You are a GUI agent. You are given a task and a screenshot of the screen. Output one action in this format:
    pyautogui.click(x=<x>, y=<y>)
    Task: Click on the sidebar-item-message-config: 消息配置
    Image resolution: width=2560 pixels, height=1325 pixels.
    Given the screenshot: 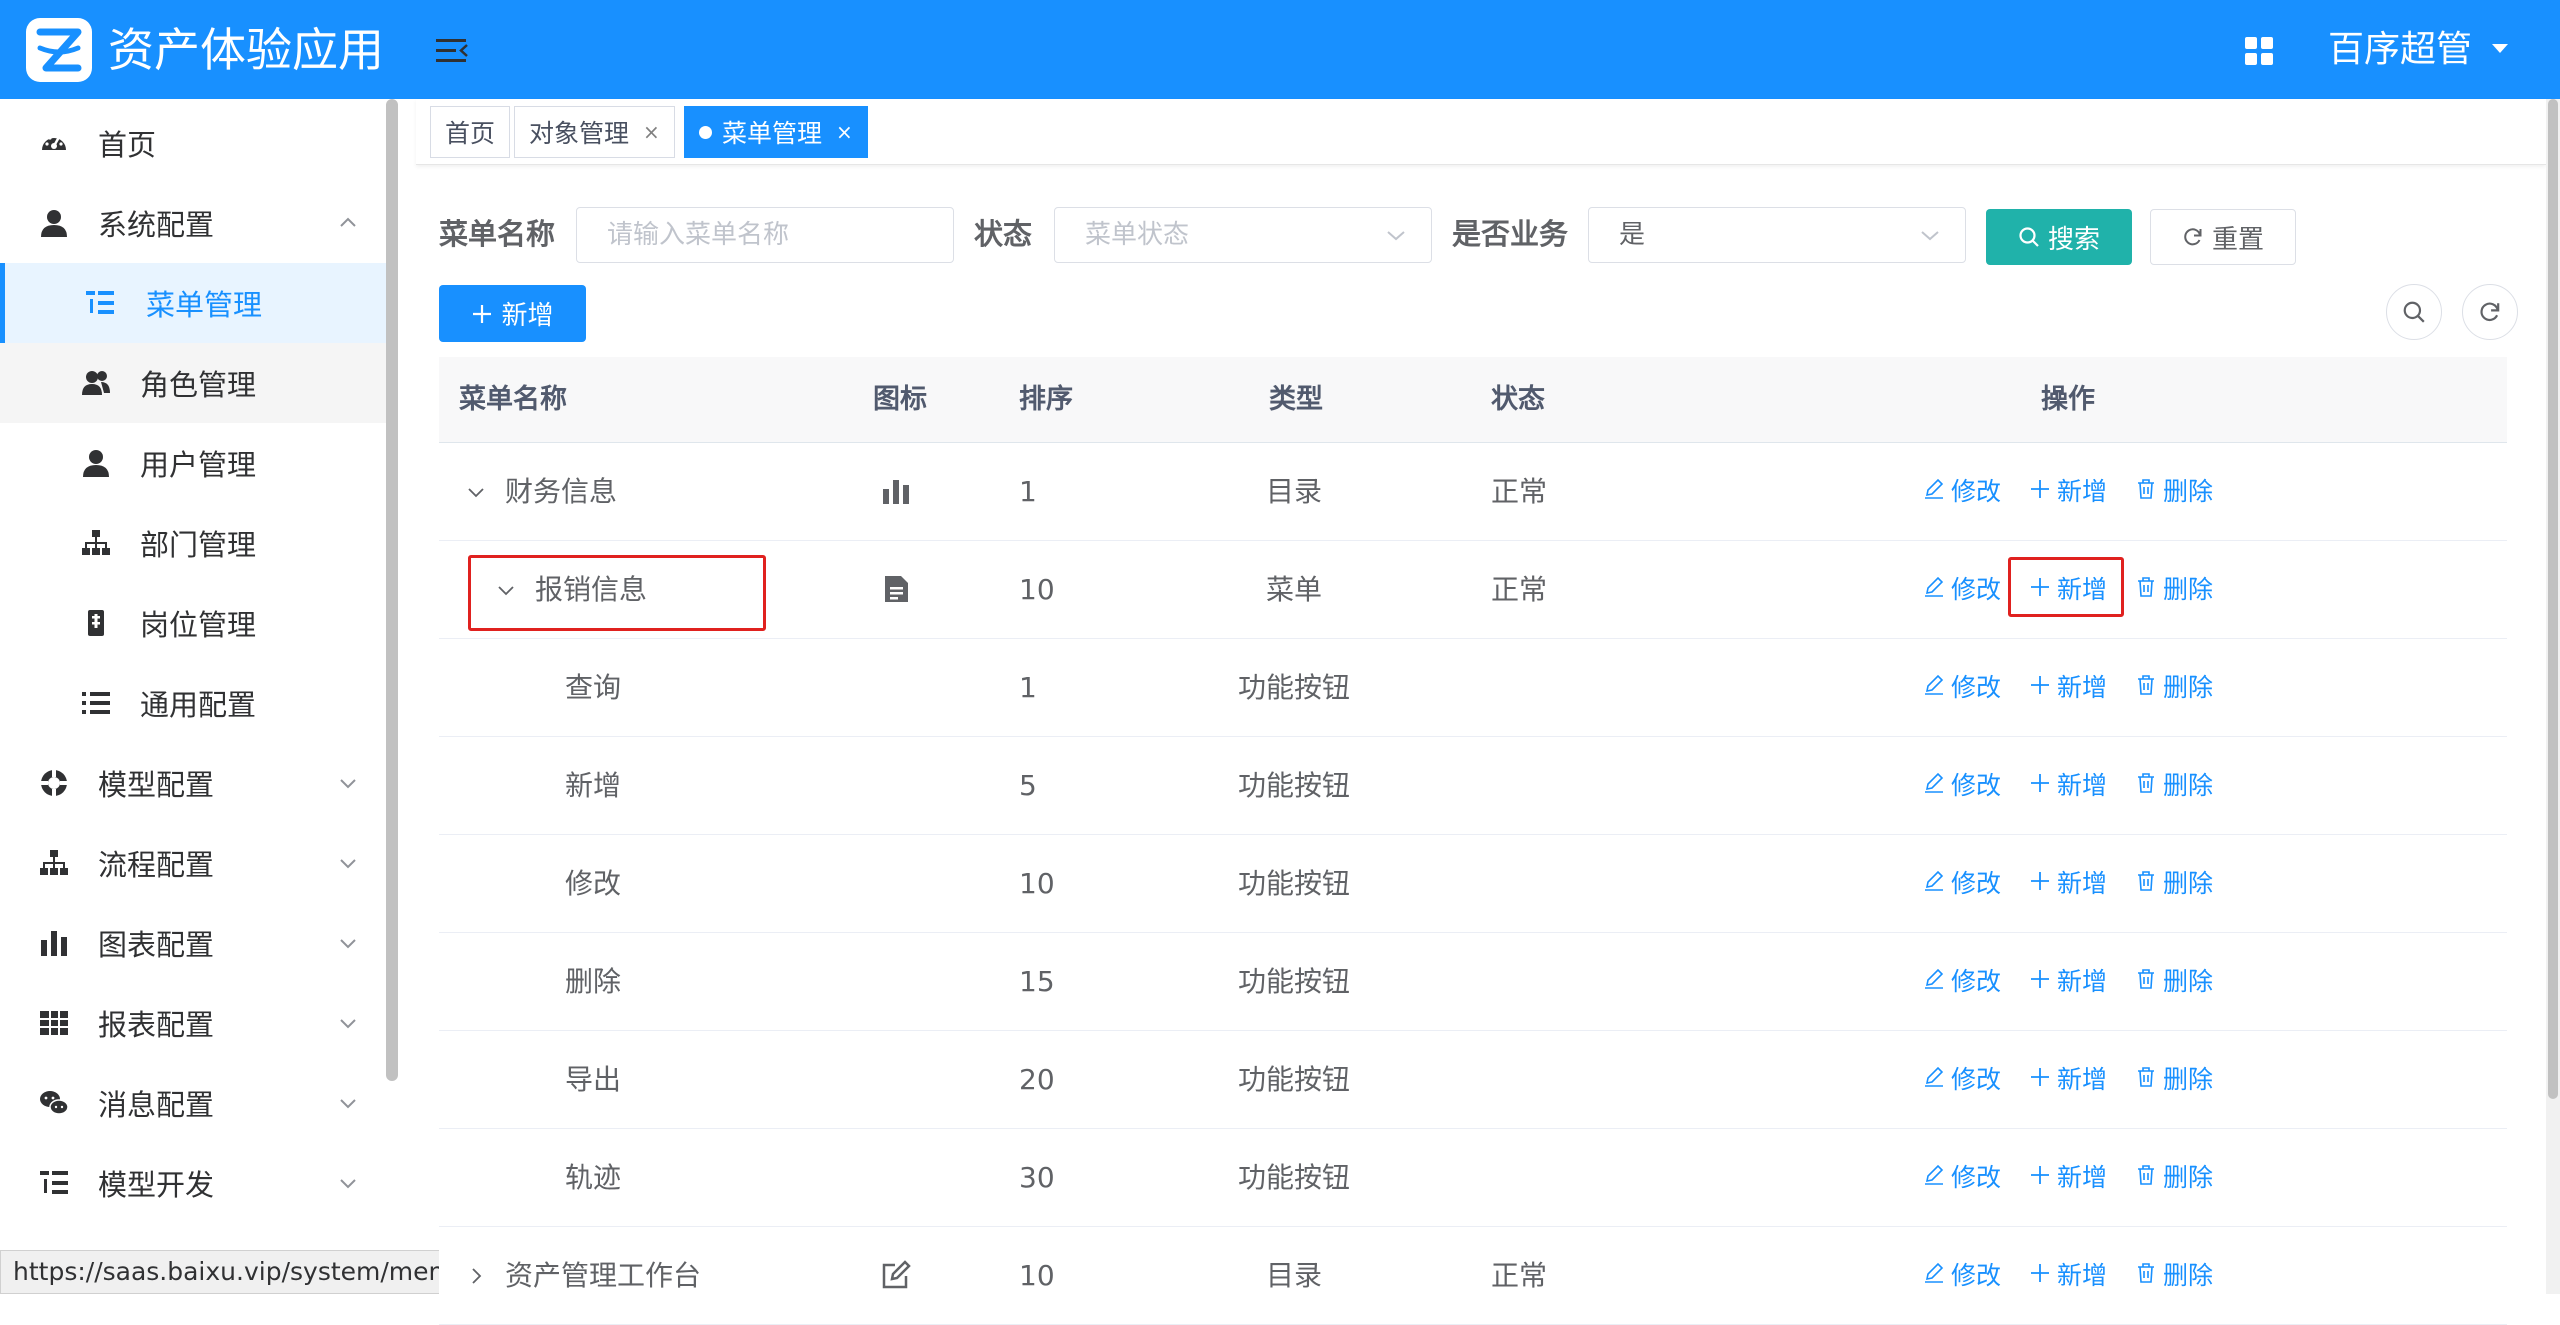 What is the action you would take?
    pyautogui.click(x=193, y=1103)
    